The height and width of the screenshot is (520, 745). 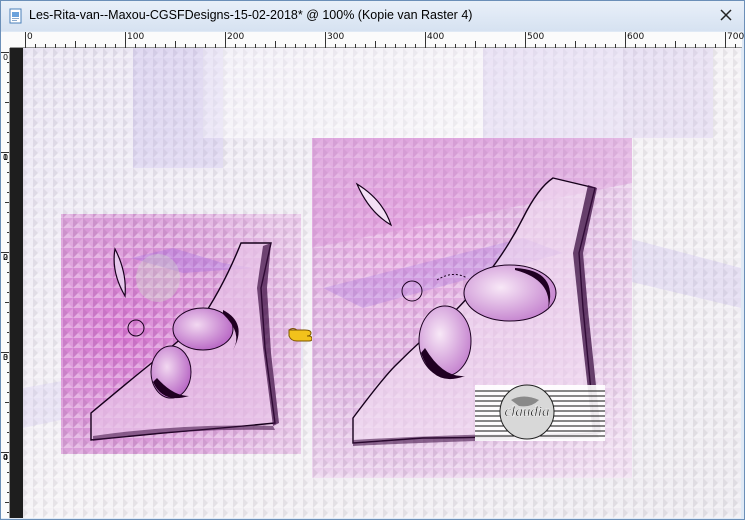 I want to click on ruler-top-label: 700, so click(x=736, y=37).